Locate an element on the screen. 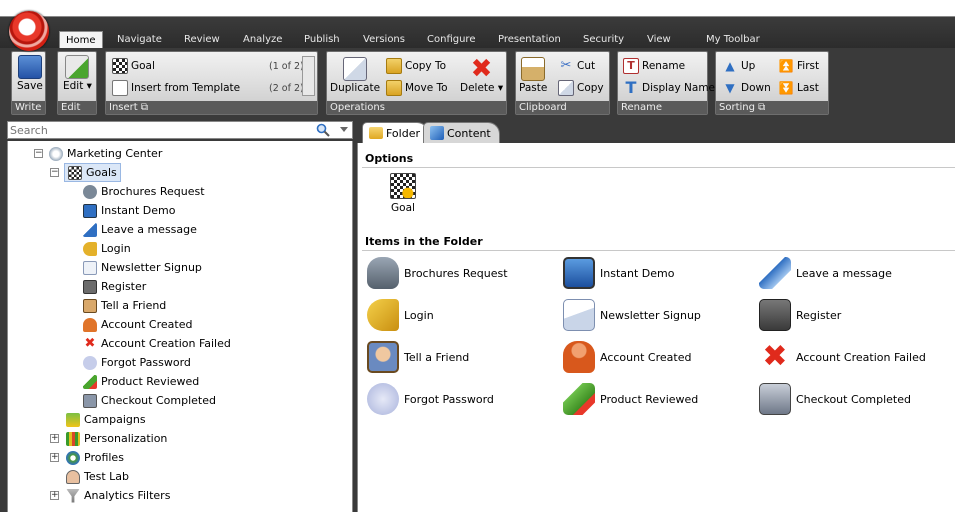  sort-first-button: ⏫ First is located at coordinates (799, 66).